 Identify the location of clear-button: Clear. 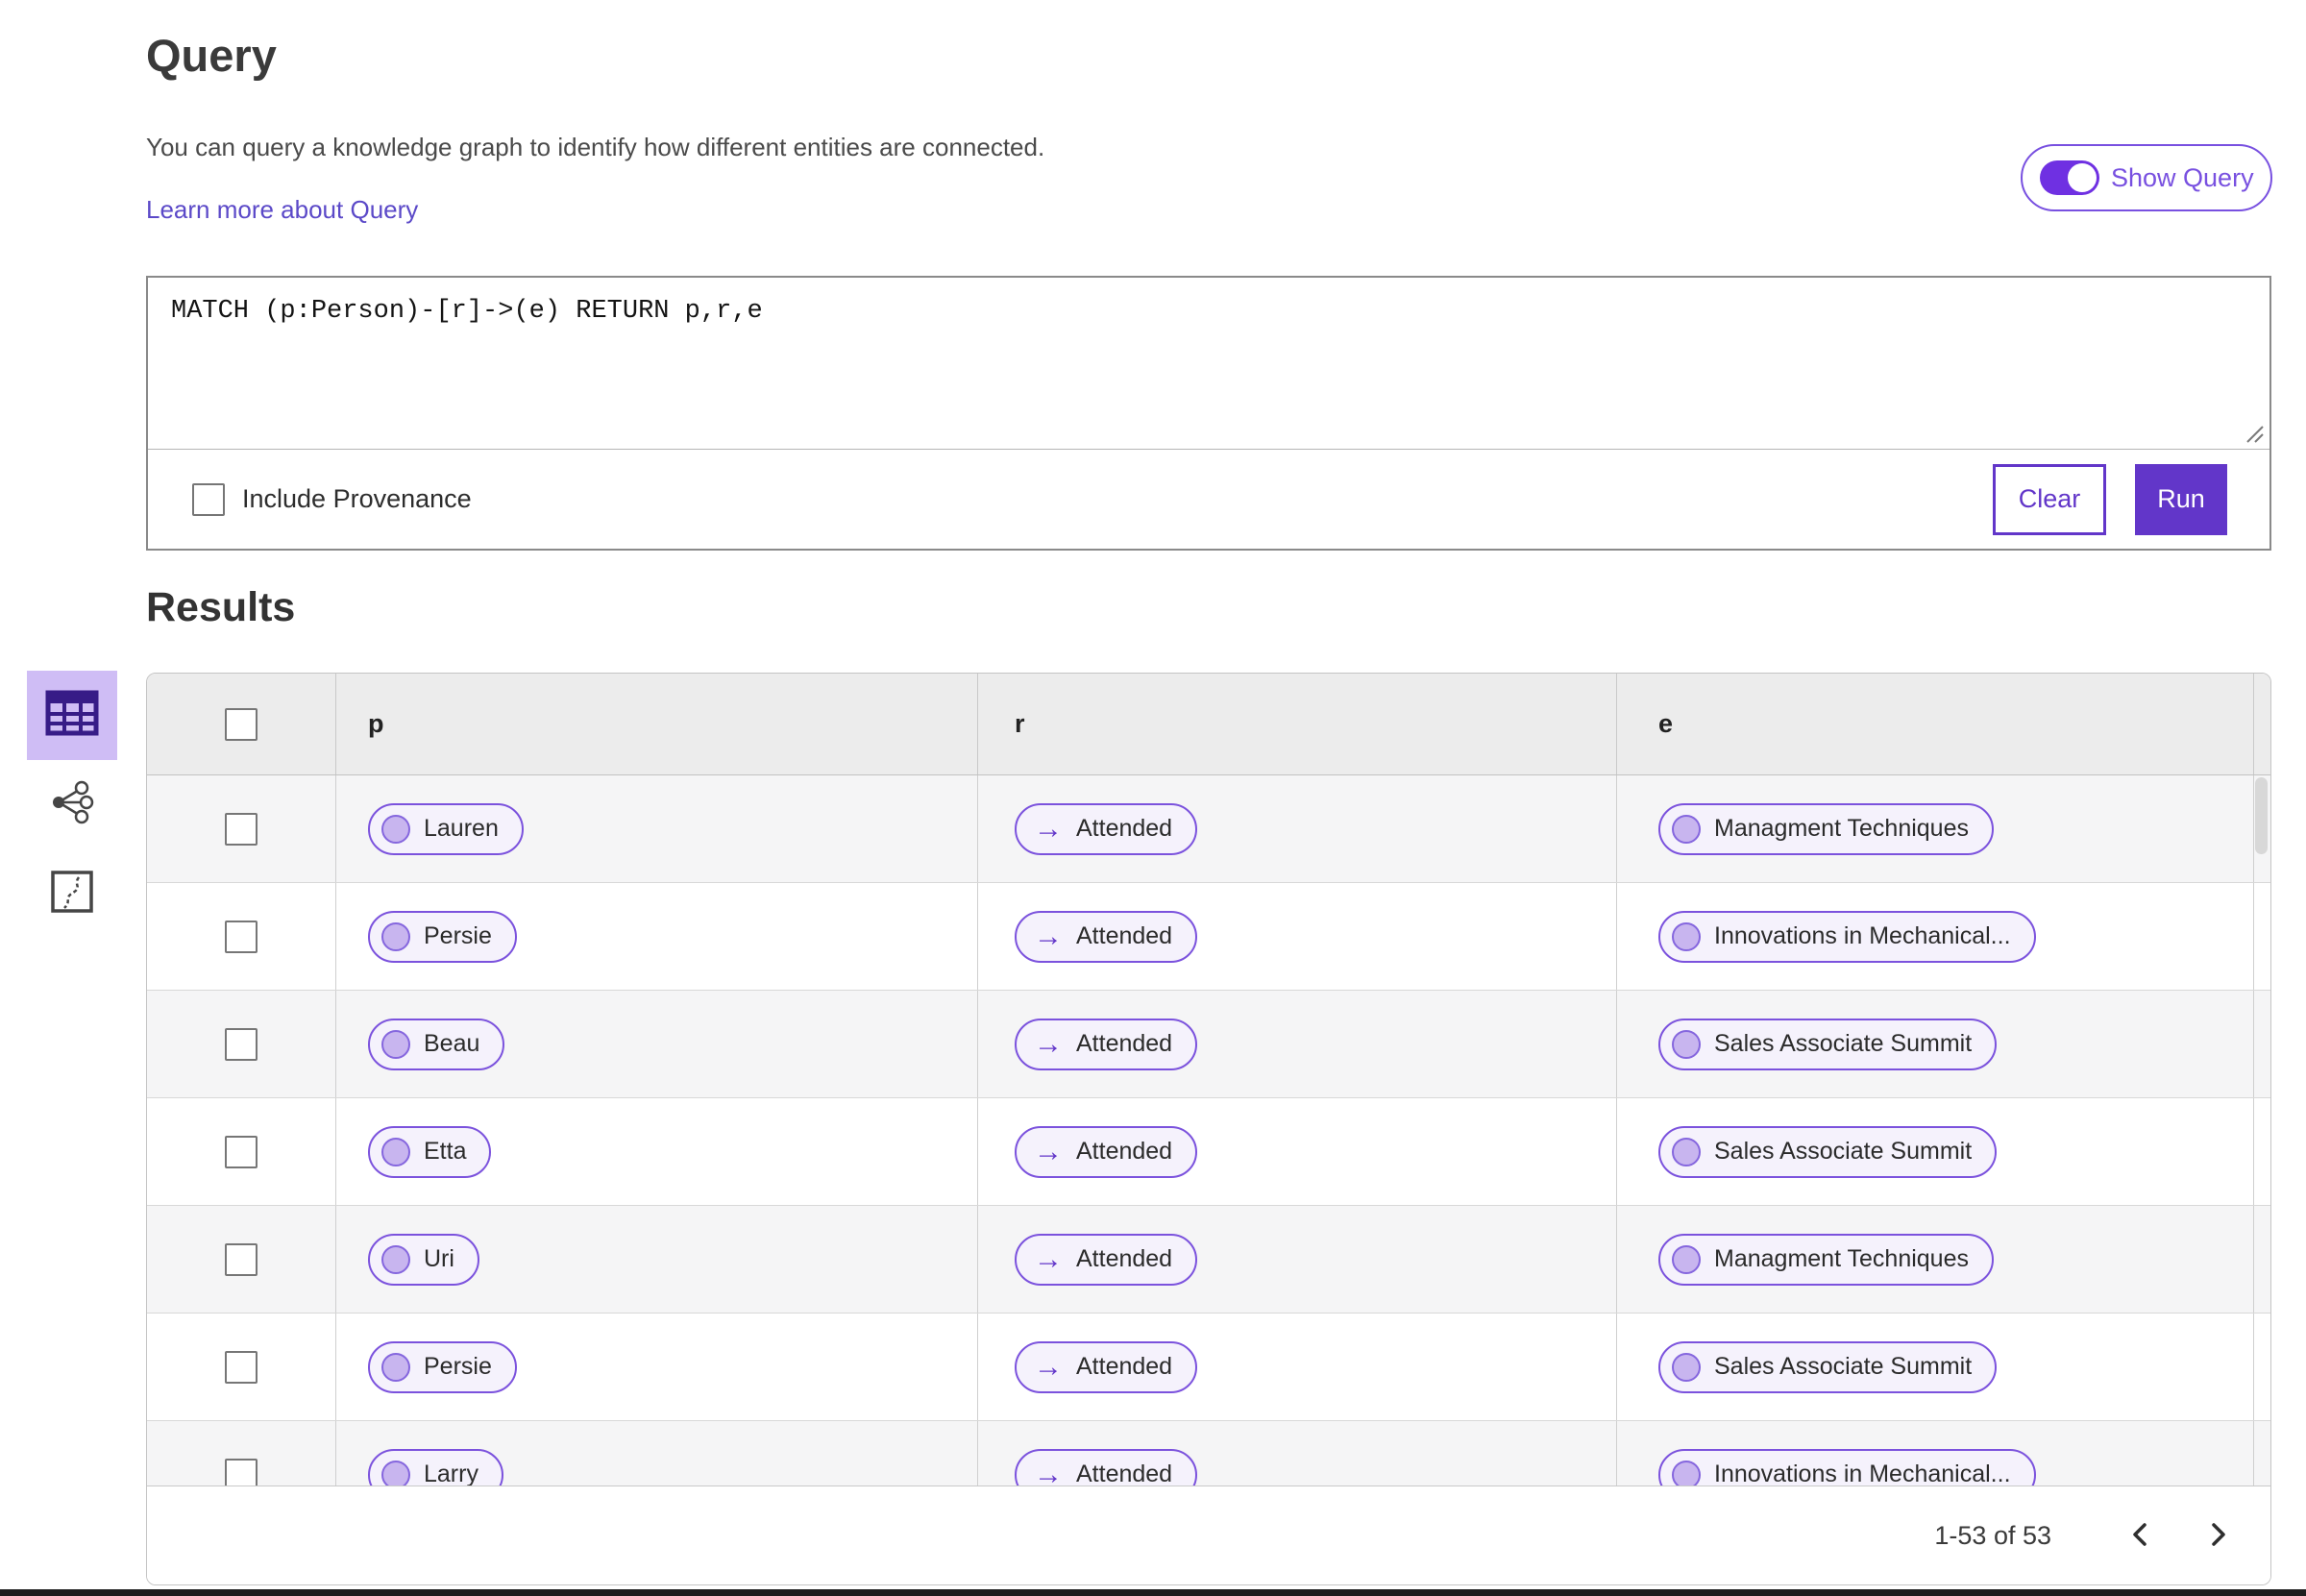
(2049, 499).